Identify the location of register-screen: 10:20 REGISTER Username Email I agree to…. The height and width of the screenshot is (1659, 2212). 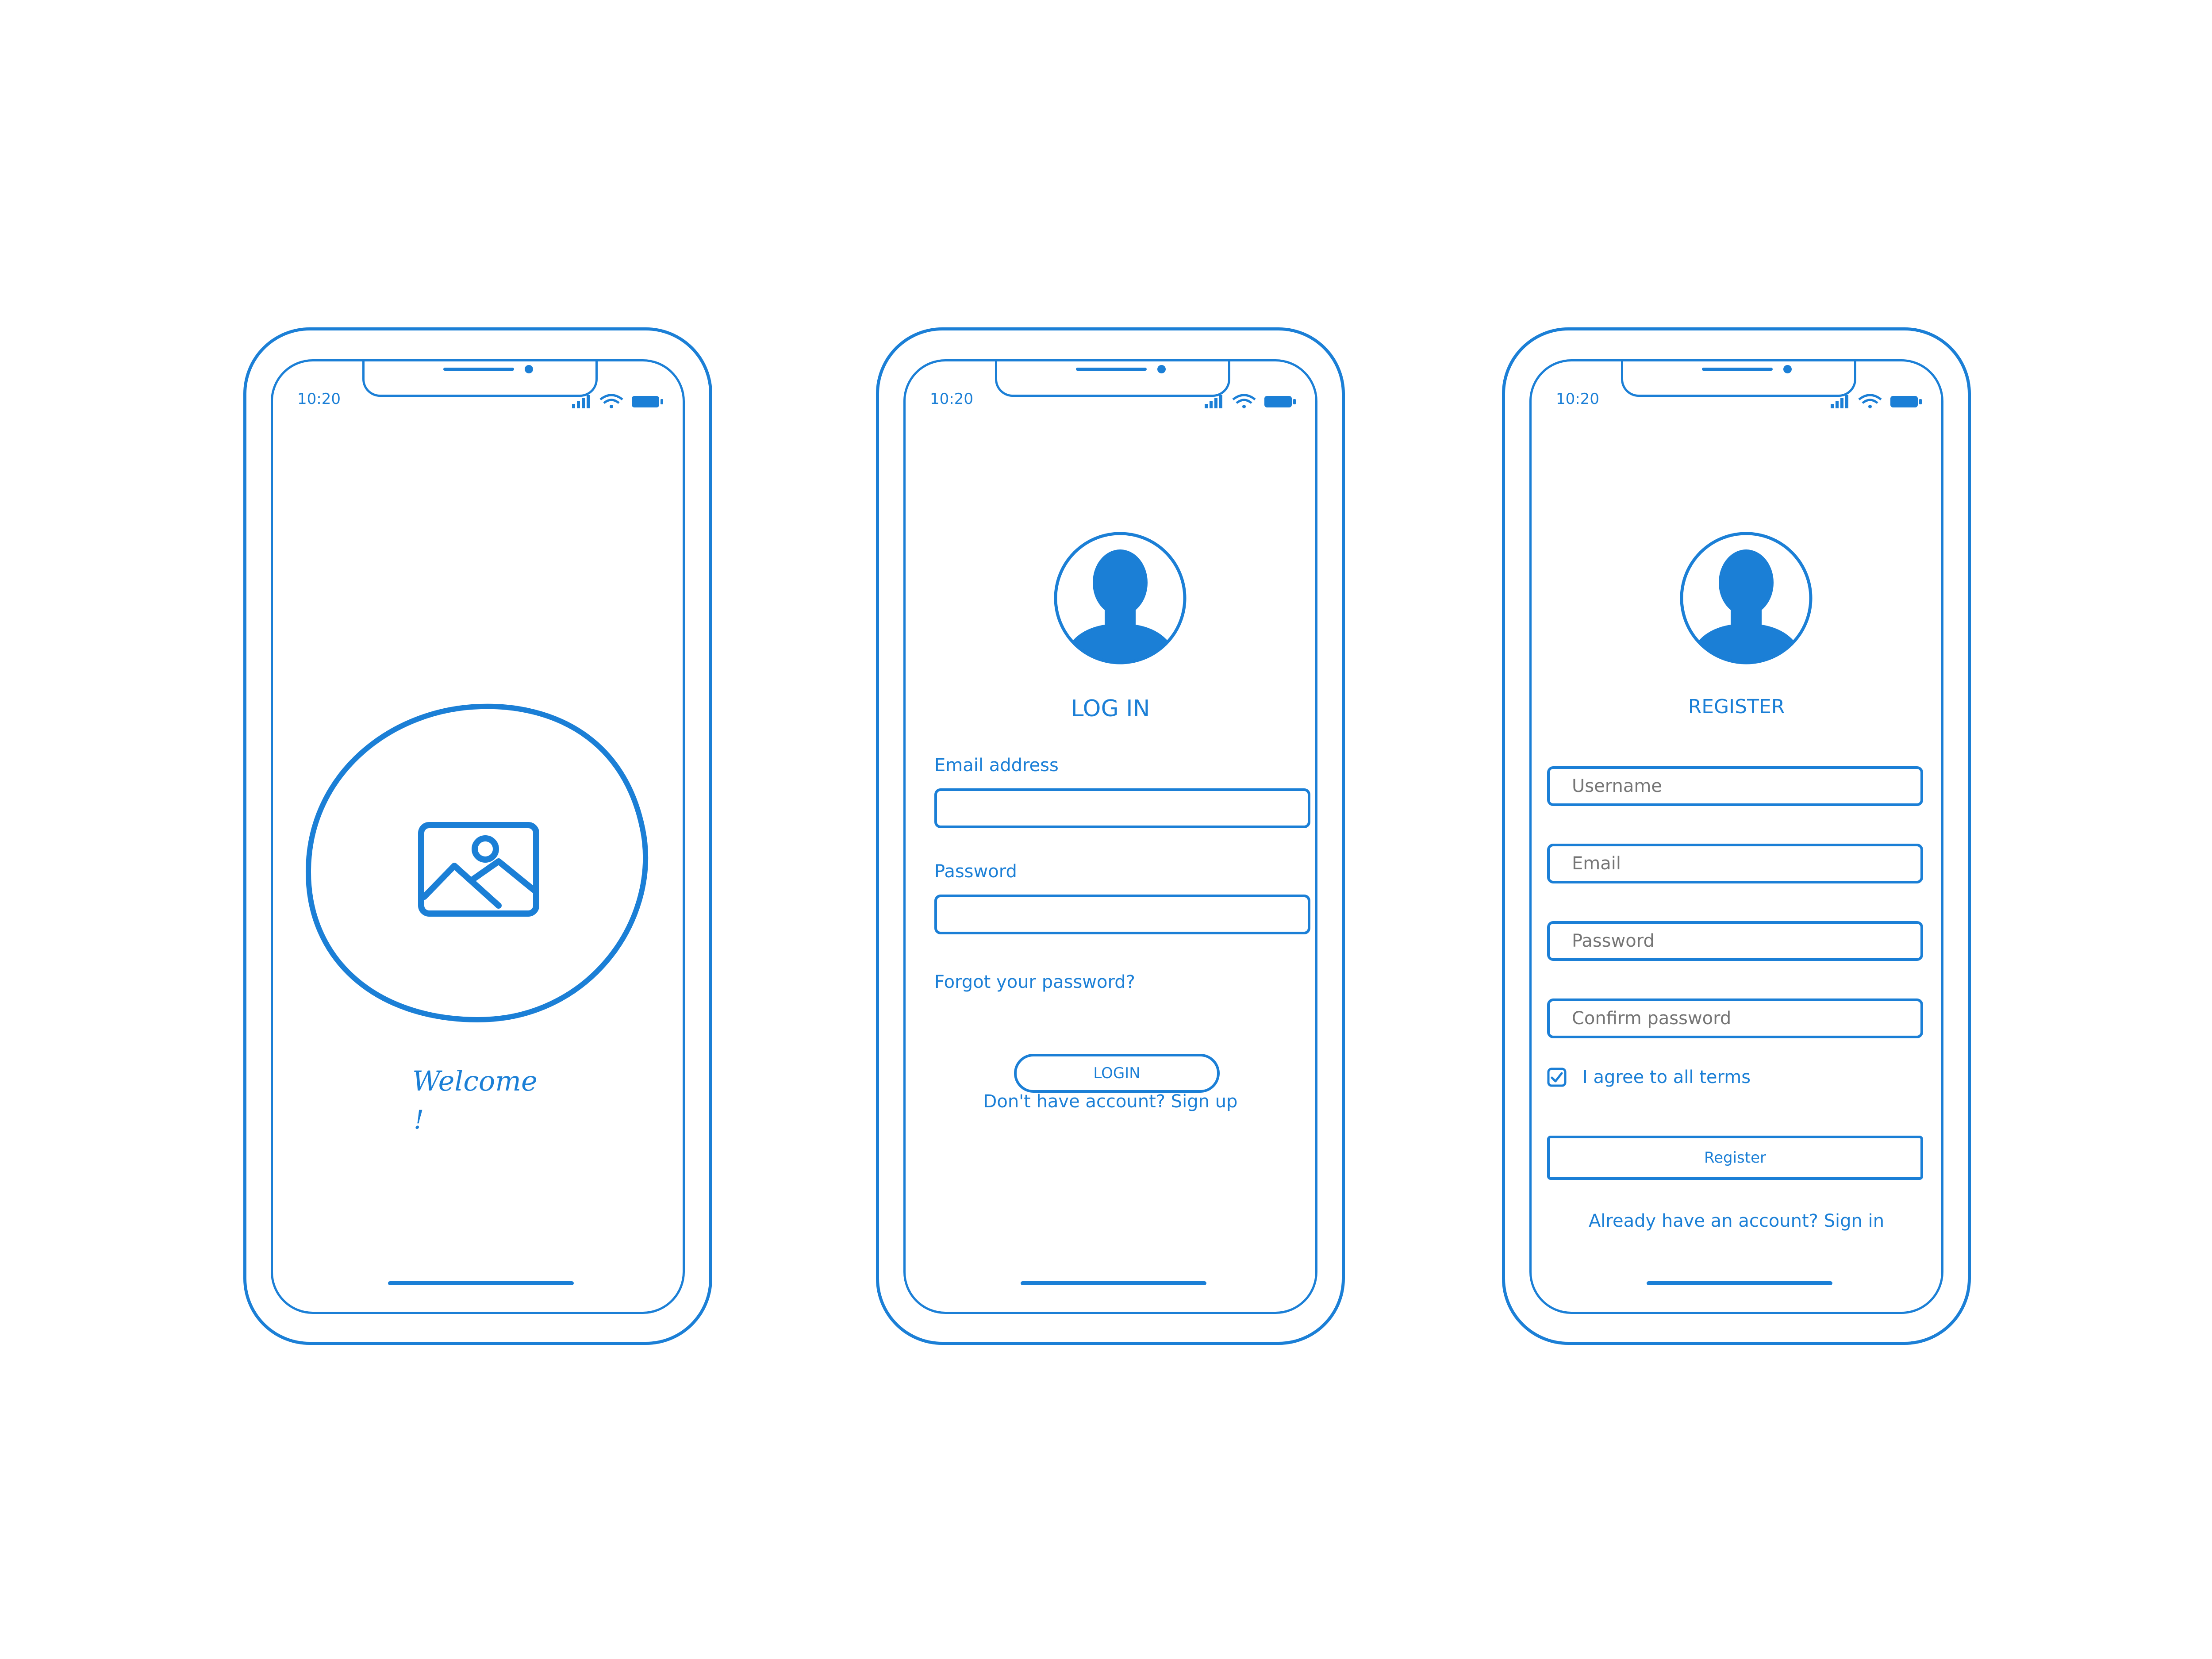
(1736, 837).